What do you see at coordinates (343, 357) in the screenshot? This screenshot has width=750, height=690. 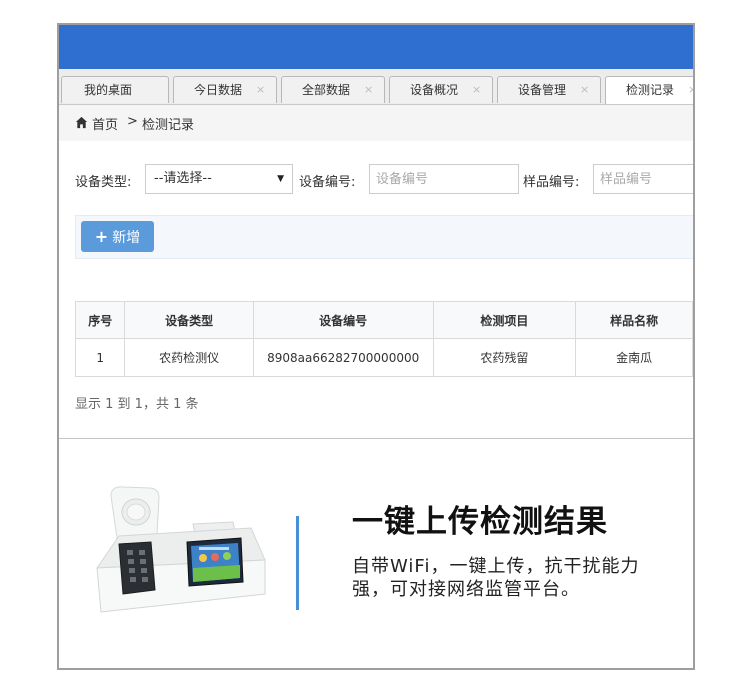 I see `table-cell: 8908aa66282700000000` at bounding box center [343, 357].